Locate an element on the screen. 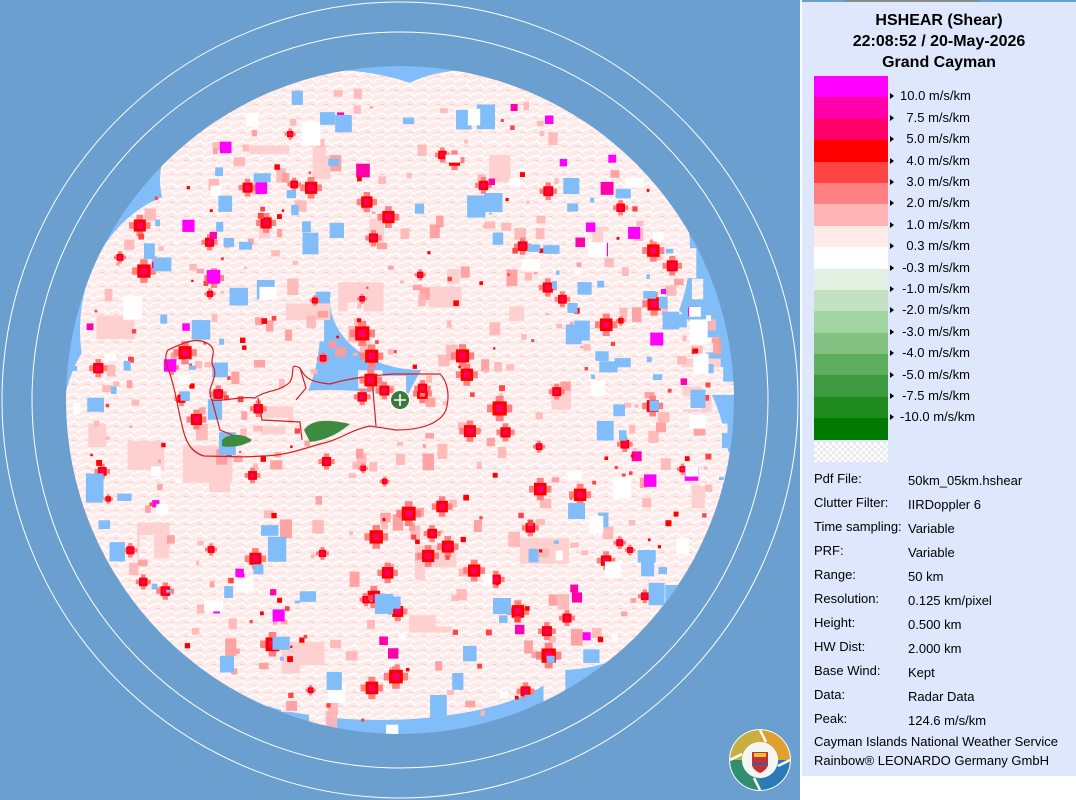 The image size is (1076, 800). info-row: Range: 50 km is located at coordinates (944, 576).